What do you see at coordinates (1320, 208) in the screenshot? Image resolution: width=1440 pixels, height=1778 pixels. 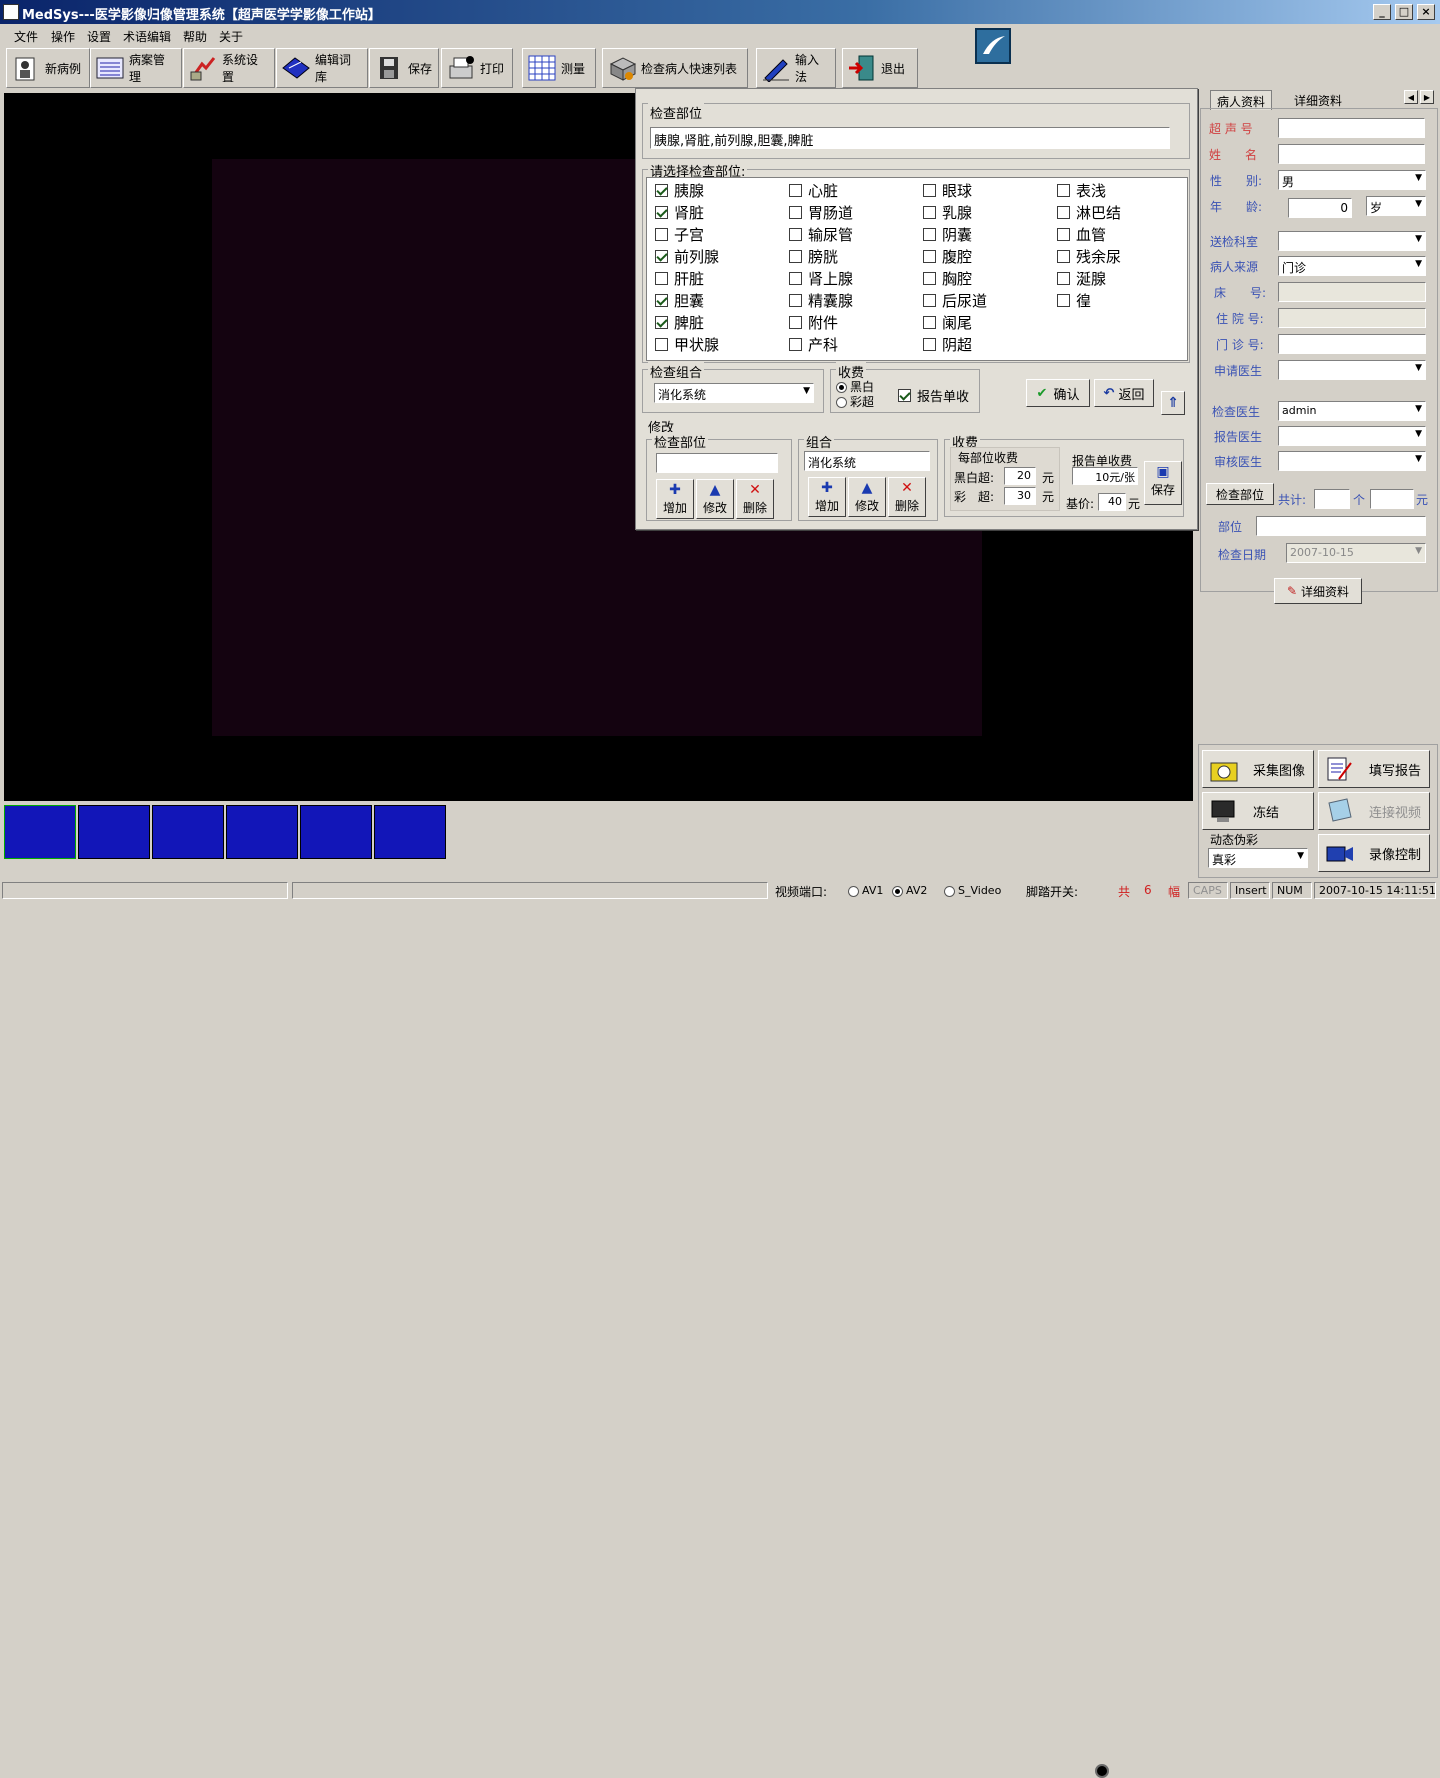 I see `age-input: 0` at bounding box center [1320, 208].